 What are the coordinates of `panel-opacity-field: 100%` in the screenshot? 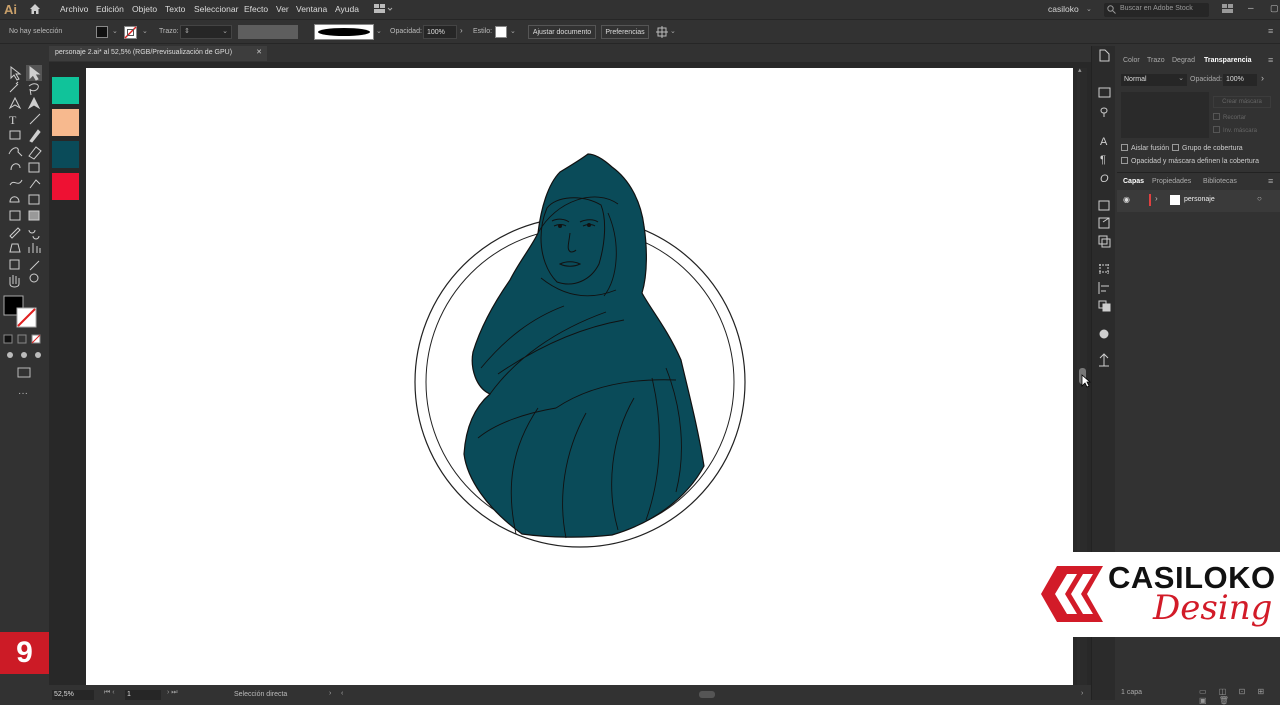 It's located at (1240, 80).